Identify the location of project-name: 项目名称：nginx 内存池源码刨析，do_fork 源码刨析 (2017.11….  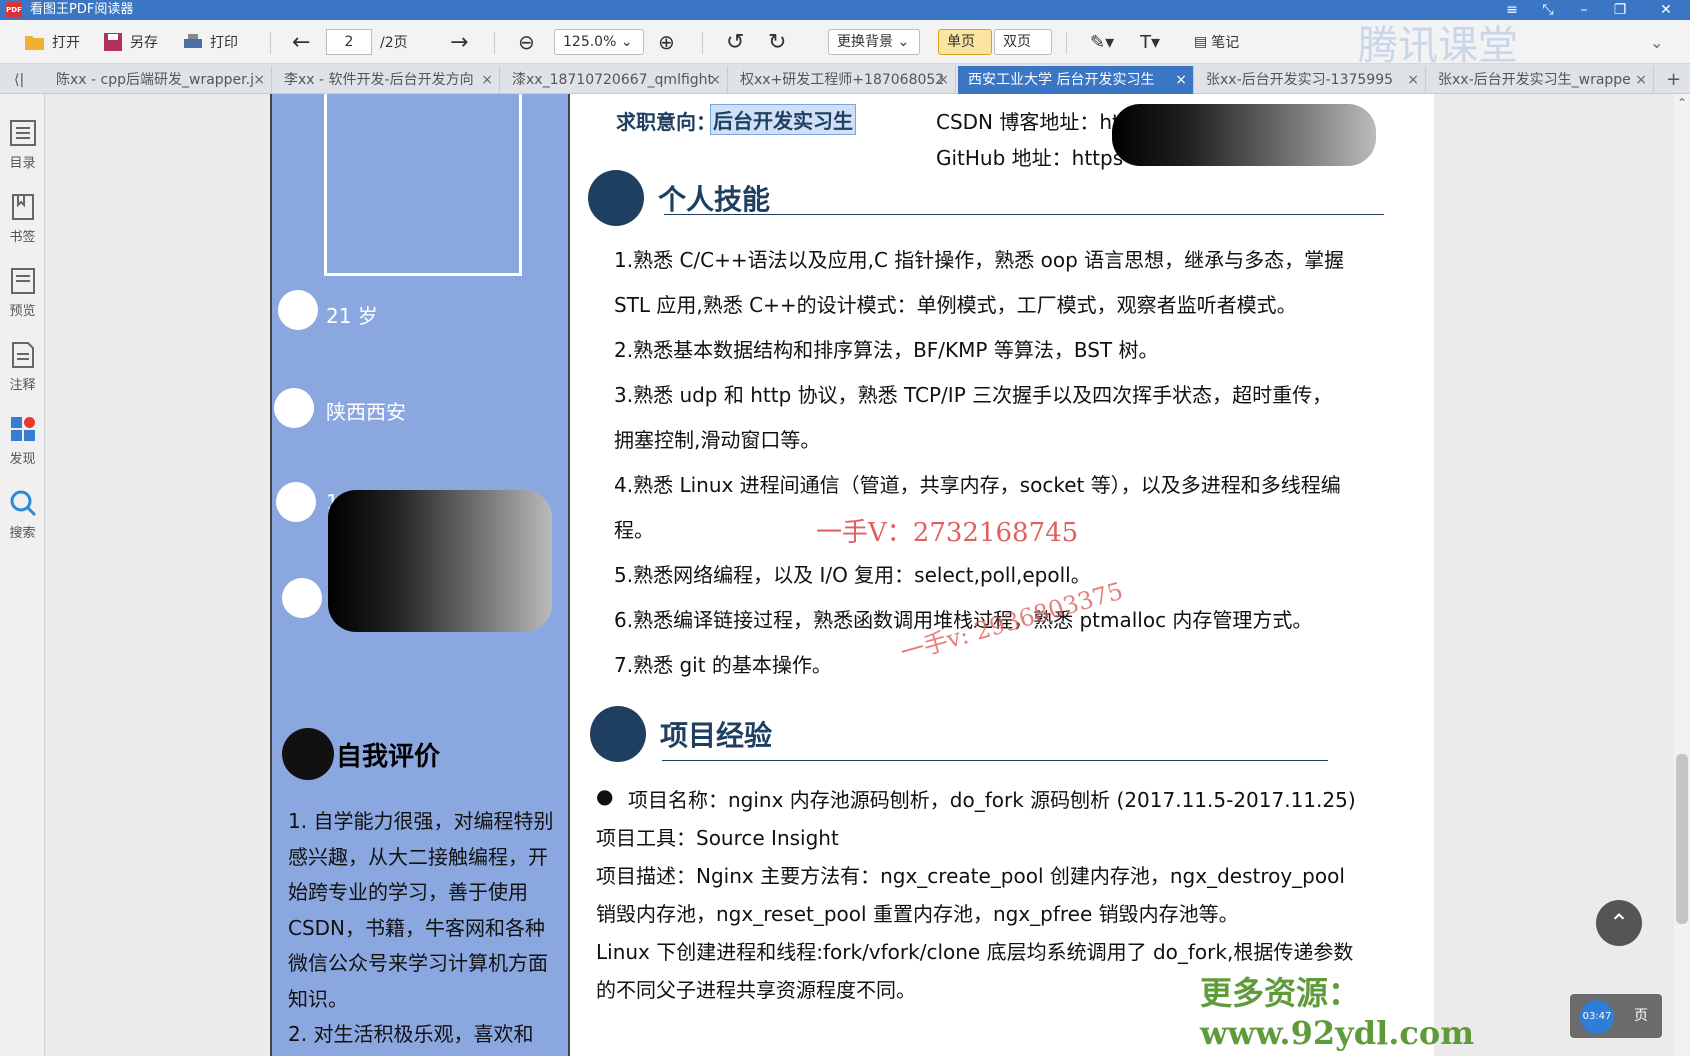
(992, 800).